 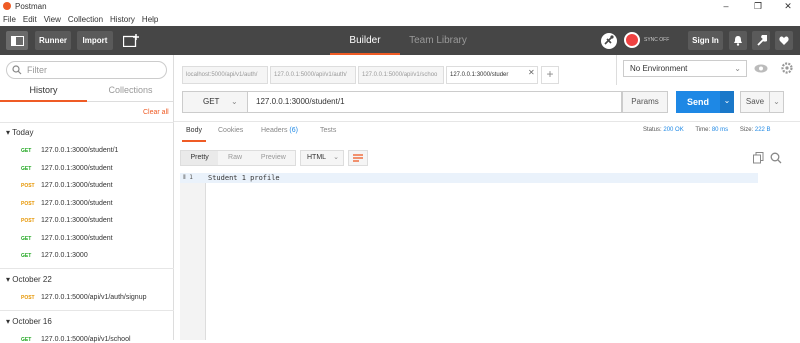 I want to click on menu-collection: Collection, so click(x=85, y=19).